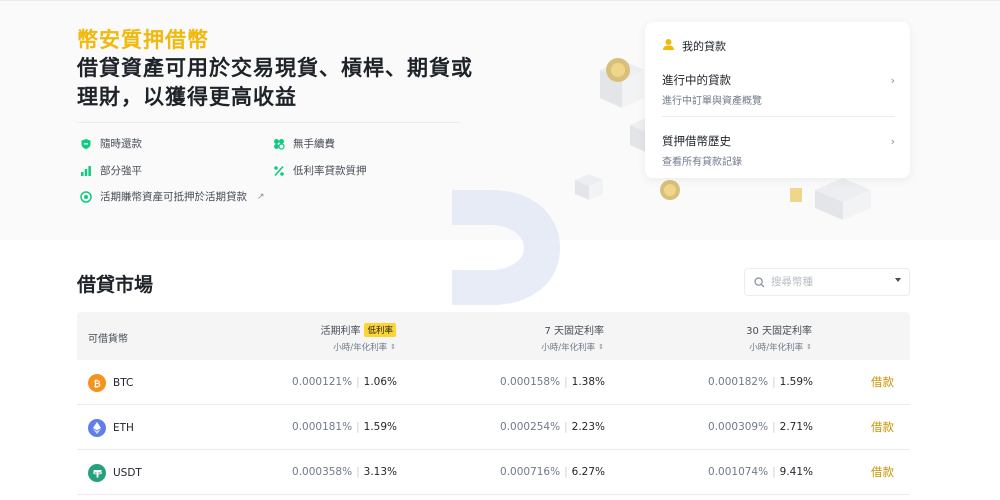  Describe the element at coordinates (500, 0) in the screenshot. I see `top-border` at that location.